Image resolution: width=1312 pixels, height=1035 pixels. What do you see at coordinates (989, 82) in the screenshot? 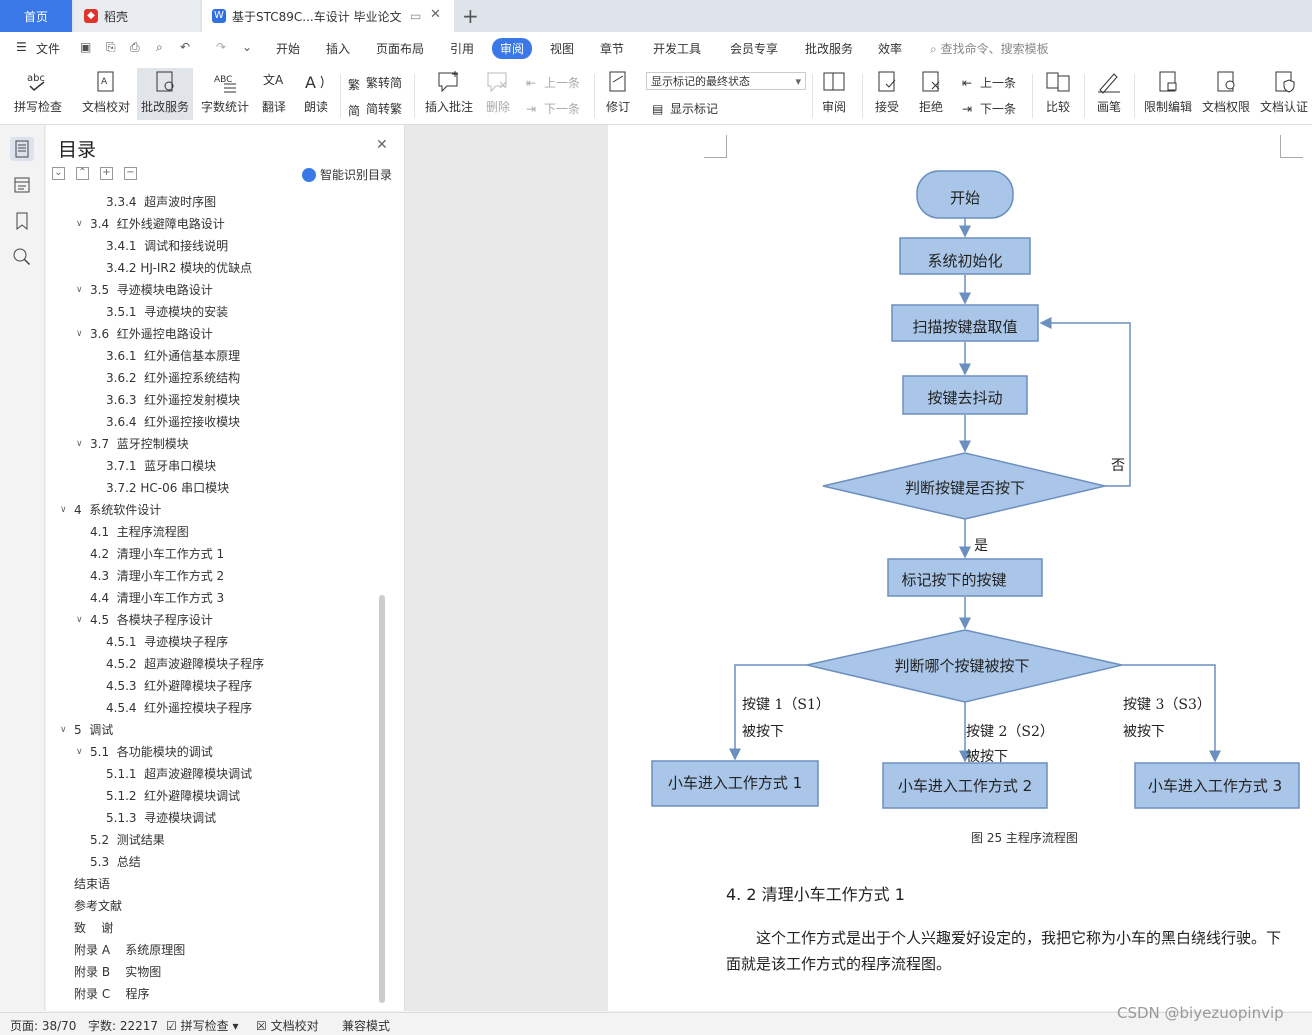
I see `prev-change-button: ⇤ 上一条` at bounding box center [989, 82].